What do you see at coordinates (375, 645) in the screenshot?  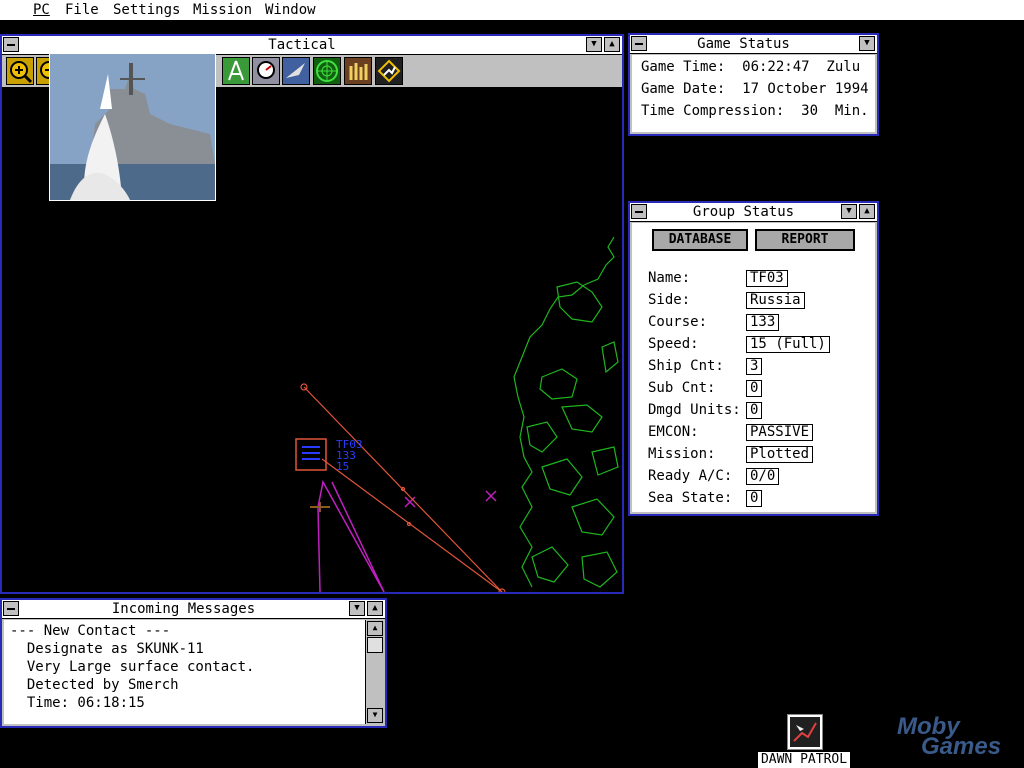 I see `scroll-thumb` at bounding box center [375, 645].